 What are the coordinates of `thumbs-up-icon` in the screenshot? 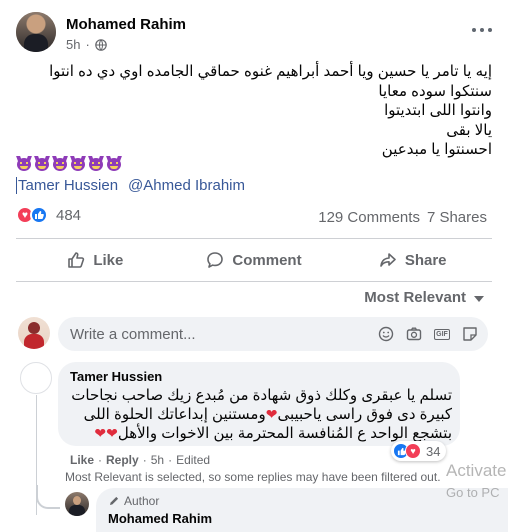 It's located at (76, 260).